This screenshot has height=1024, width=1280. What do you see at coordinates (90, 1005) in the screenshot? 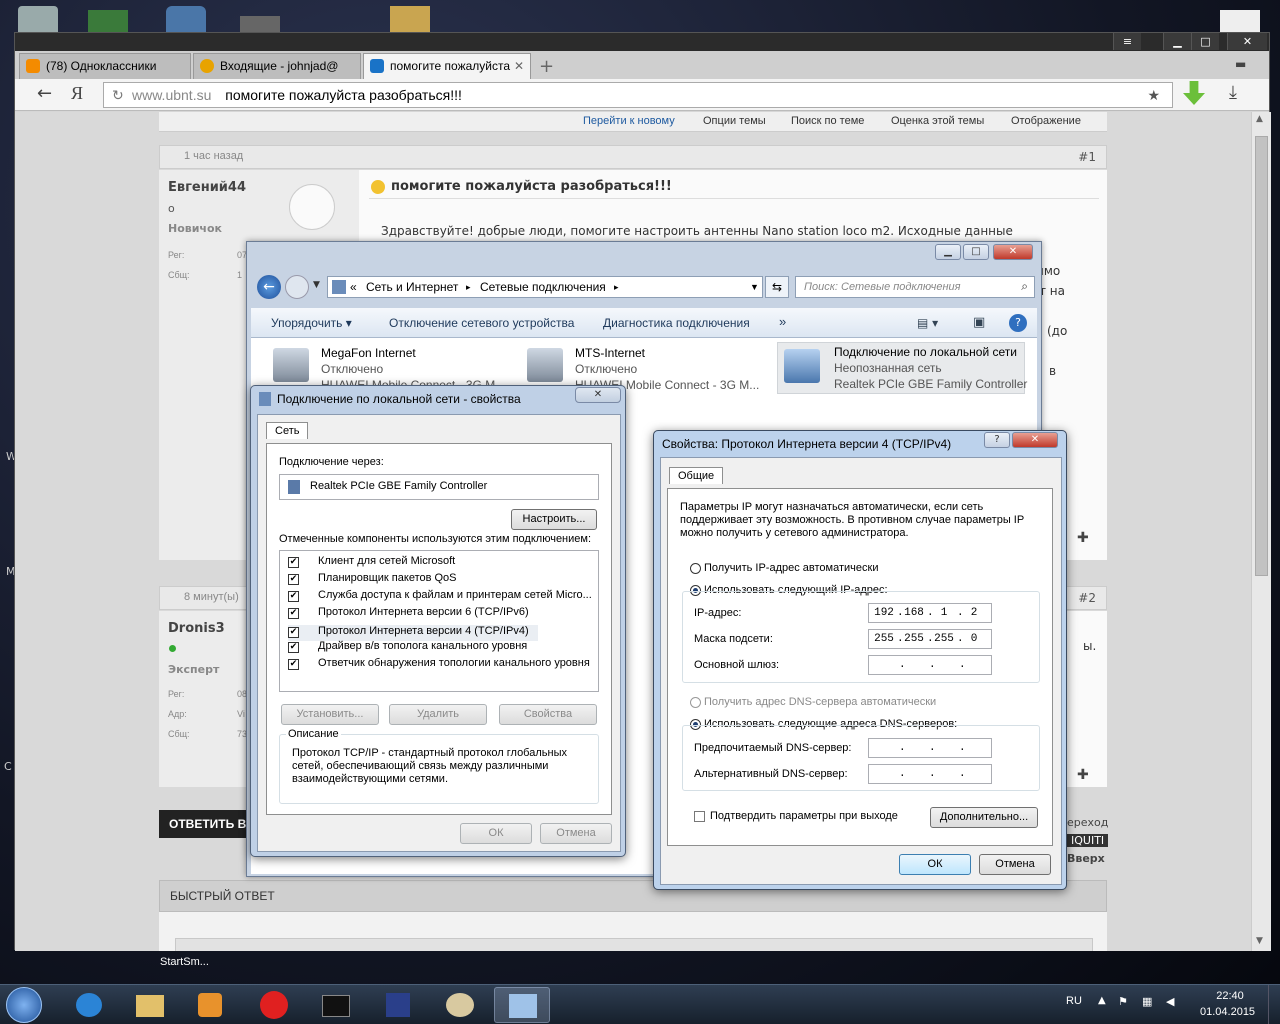
I see `ie-icon` at bounding box center [90, 1005].